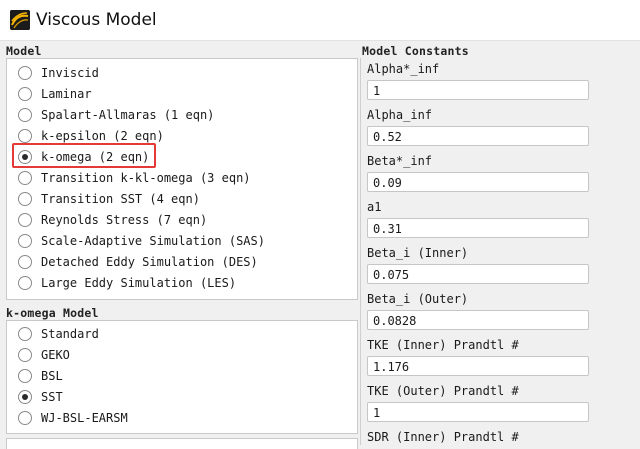 This screenshot has height=449, width=640. What do you see at coordinates (478, 412) in the screenshot?
I see `constant-input-tke-outer-prandtl: 1` at bounding box center [478, 412].